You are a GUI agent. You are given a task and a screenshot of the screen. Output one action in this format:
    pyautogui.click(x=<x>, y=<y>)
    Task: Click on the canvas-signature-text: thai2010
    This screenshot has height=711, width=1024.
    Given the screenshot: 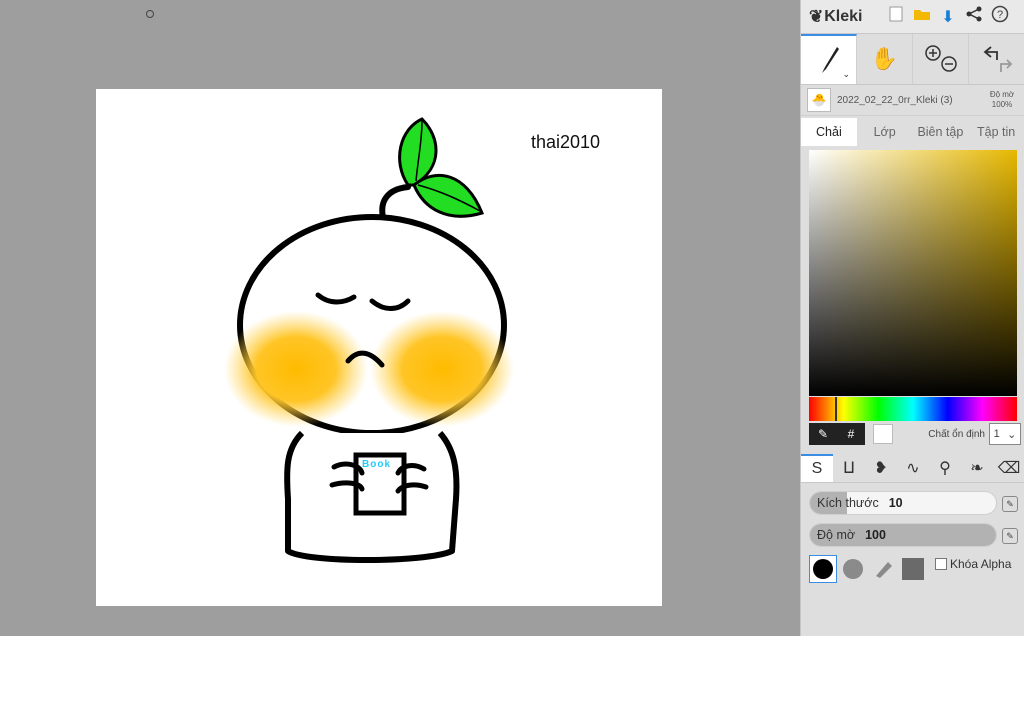 What is the action you would take?
    pyautogui.click(x=566, y=142)
    